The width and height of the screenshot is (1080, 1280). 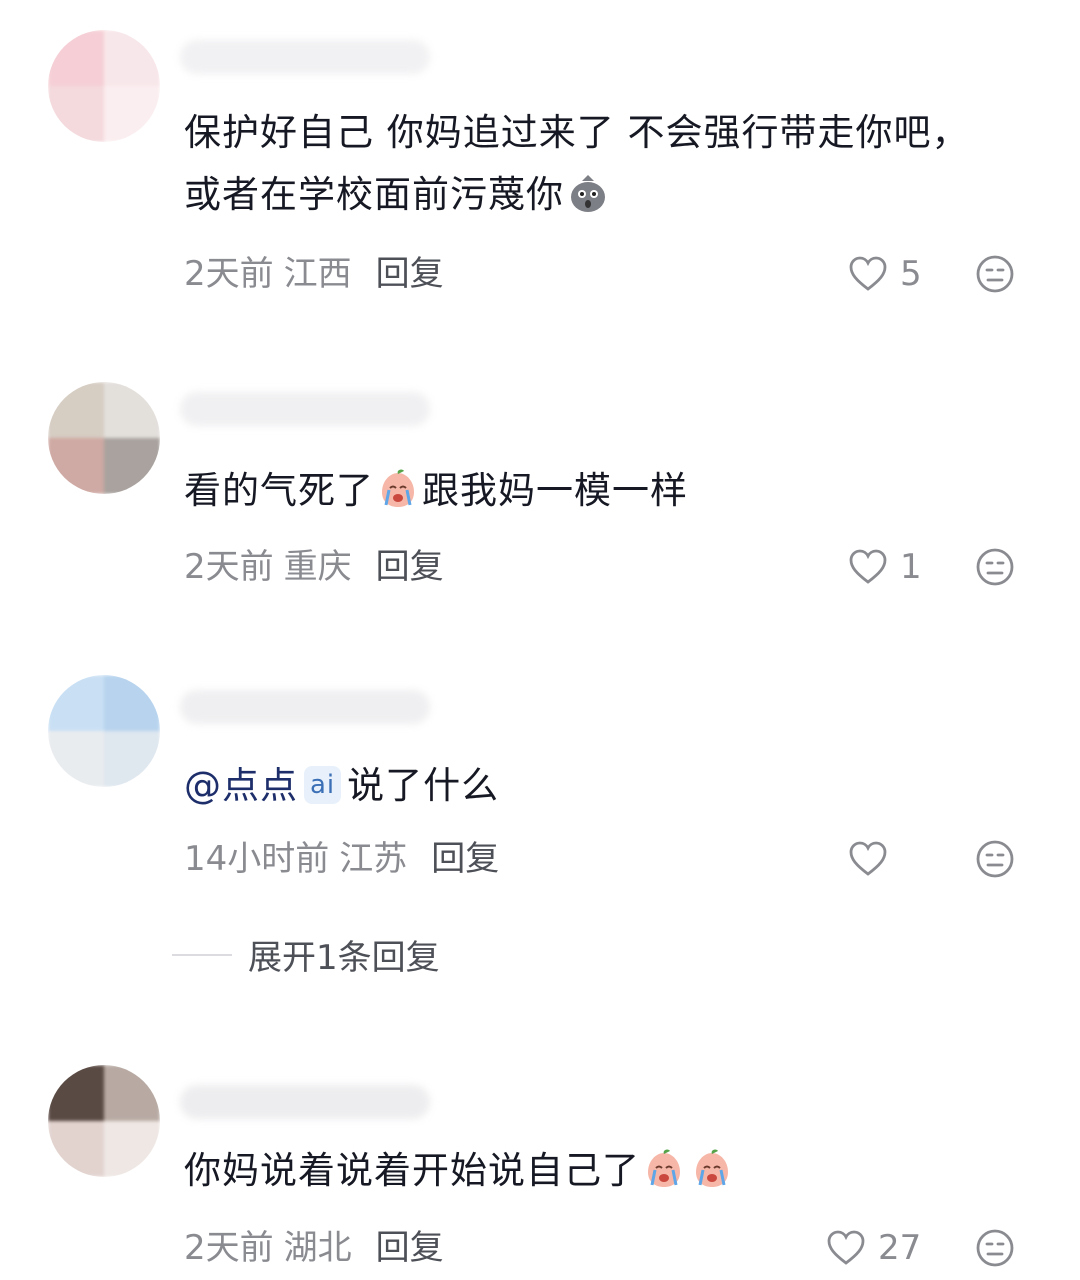 What do you see at coordinates (577, 163) in the screenshot?
I see `comment-text: 保护好自己 你妈追过来了 不会强行带走你吧，或者在学校面前污蔑你` at bounding box center [577, 163].